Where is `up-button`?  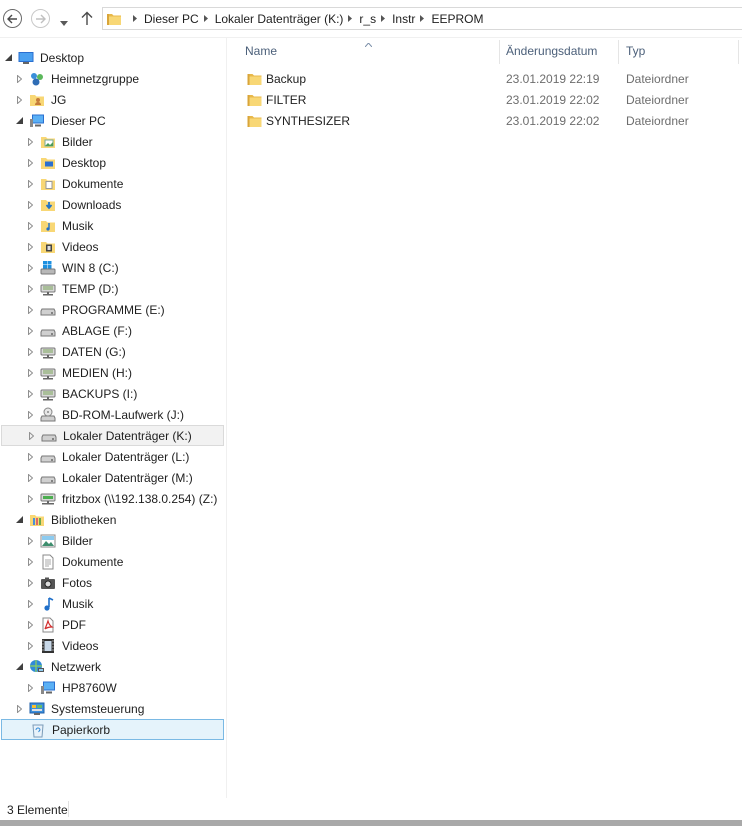 up-button is located at coordinates (87, 19).